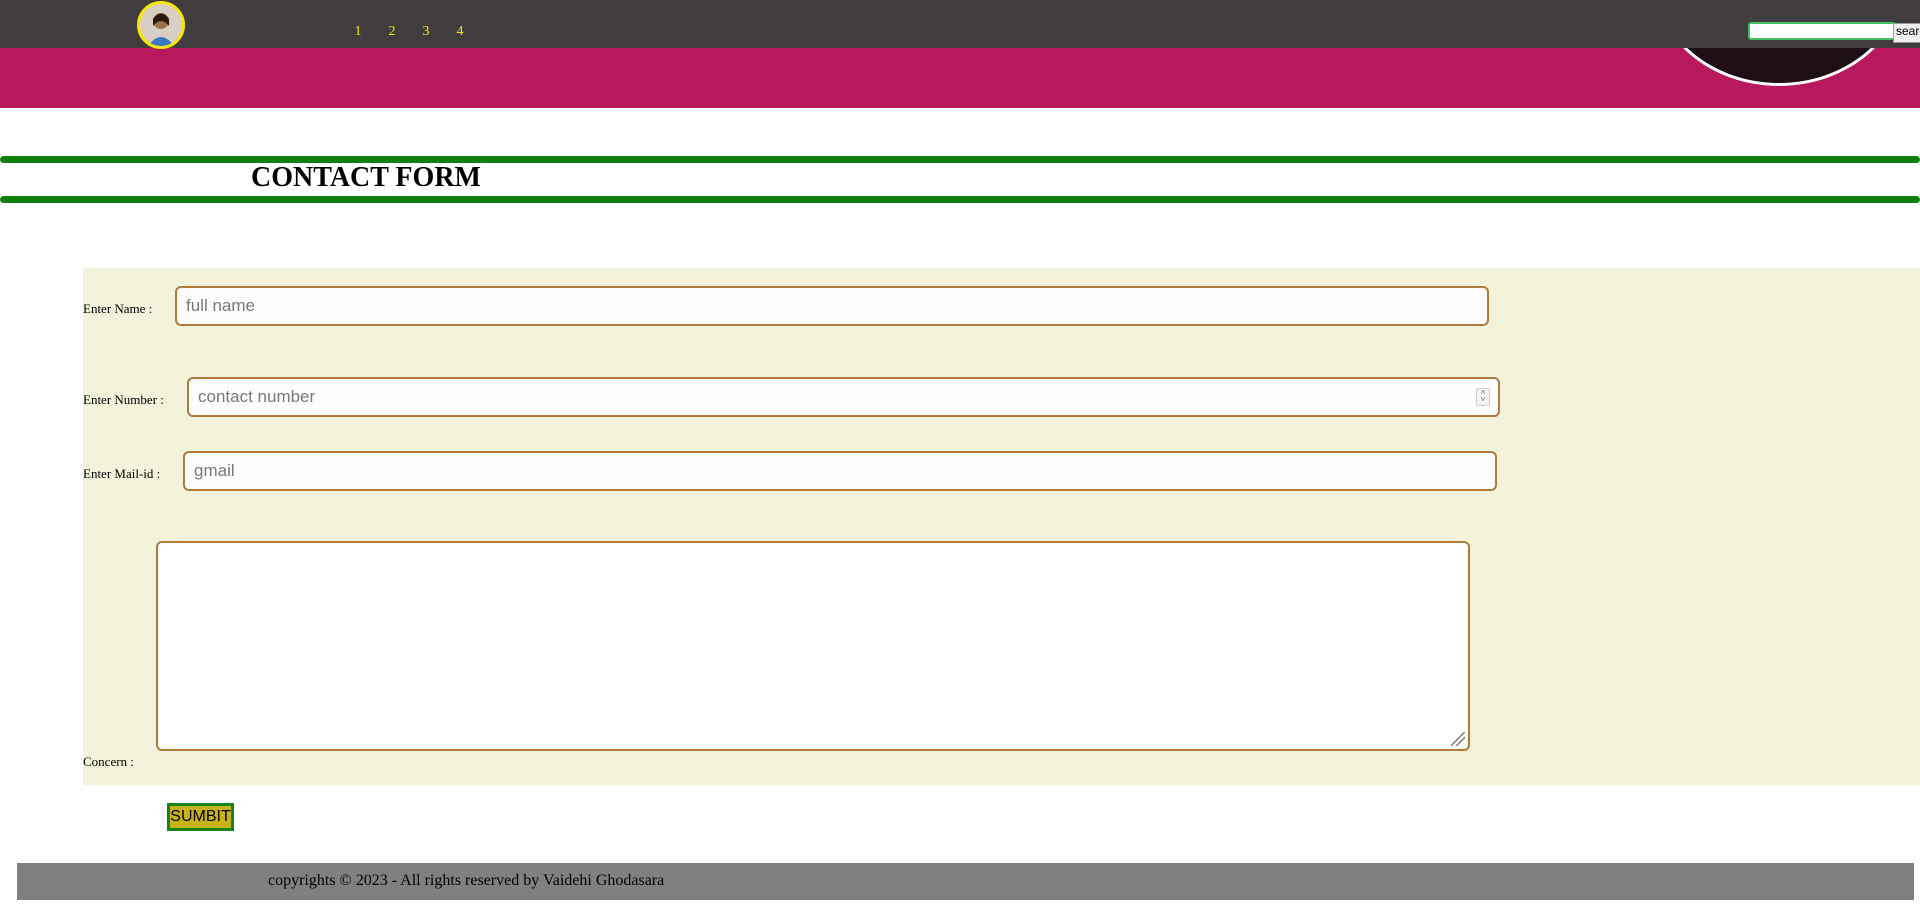  Describe the element at coordinates (1822, 31) in the screenshot. I see `search-input` at that location.